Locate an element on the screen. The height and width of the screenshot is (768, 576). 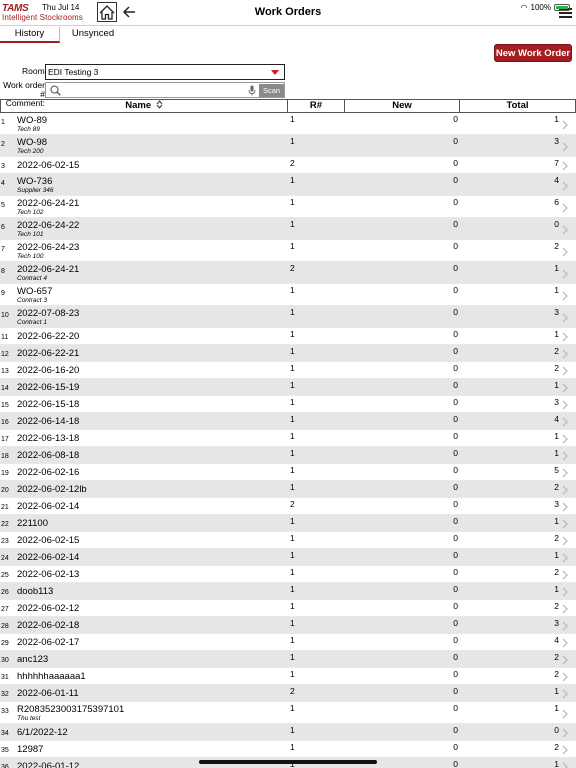
table-row: 14 2022-06-15-19 1 0 1 is located at coordinates (288, 387).